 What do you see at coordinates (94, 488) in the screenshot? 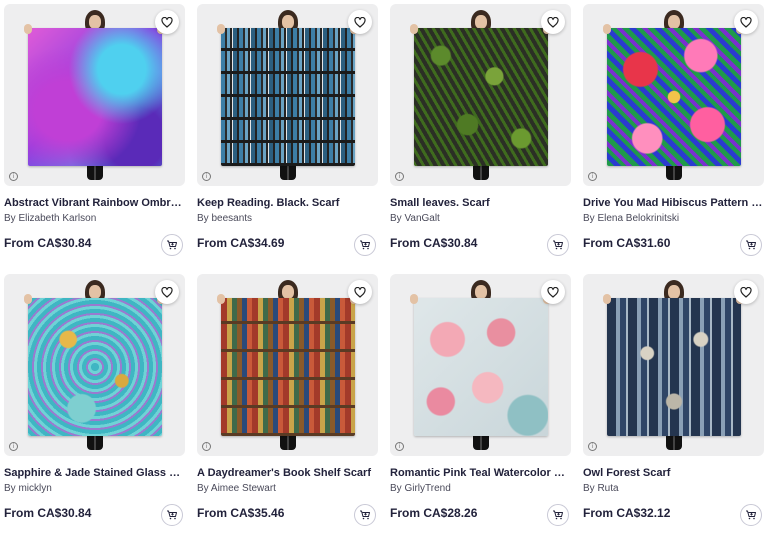
I see `product-artist: By micklyn` at bounding box center [94, 488].